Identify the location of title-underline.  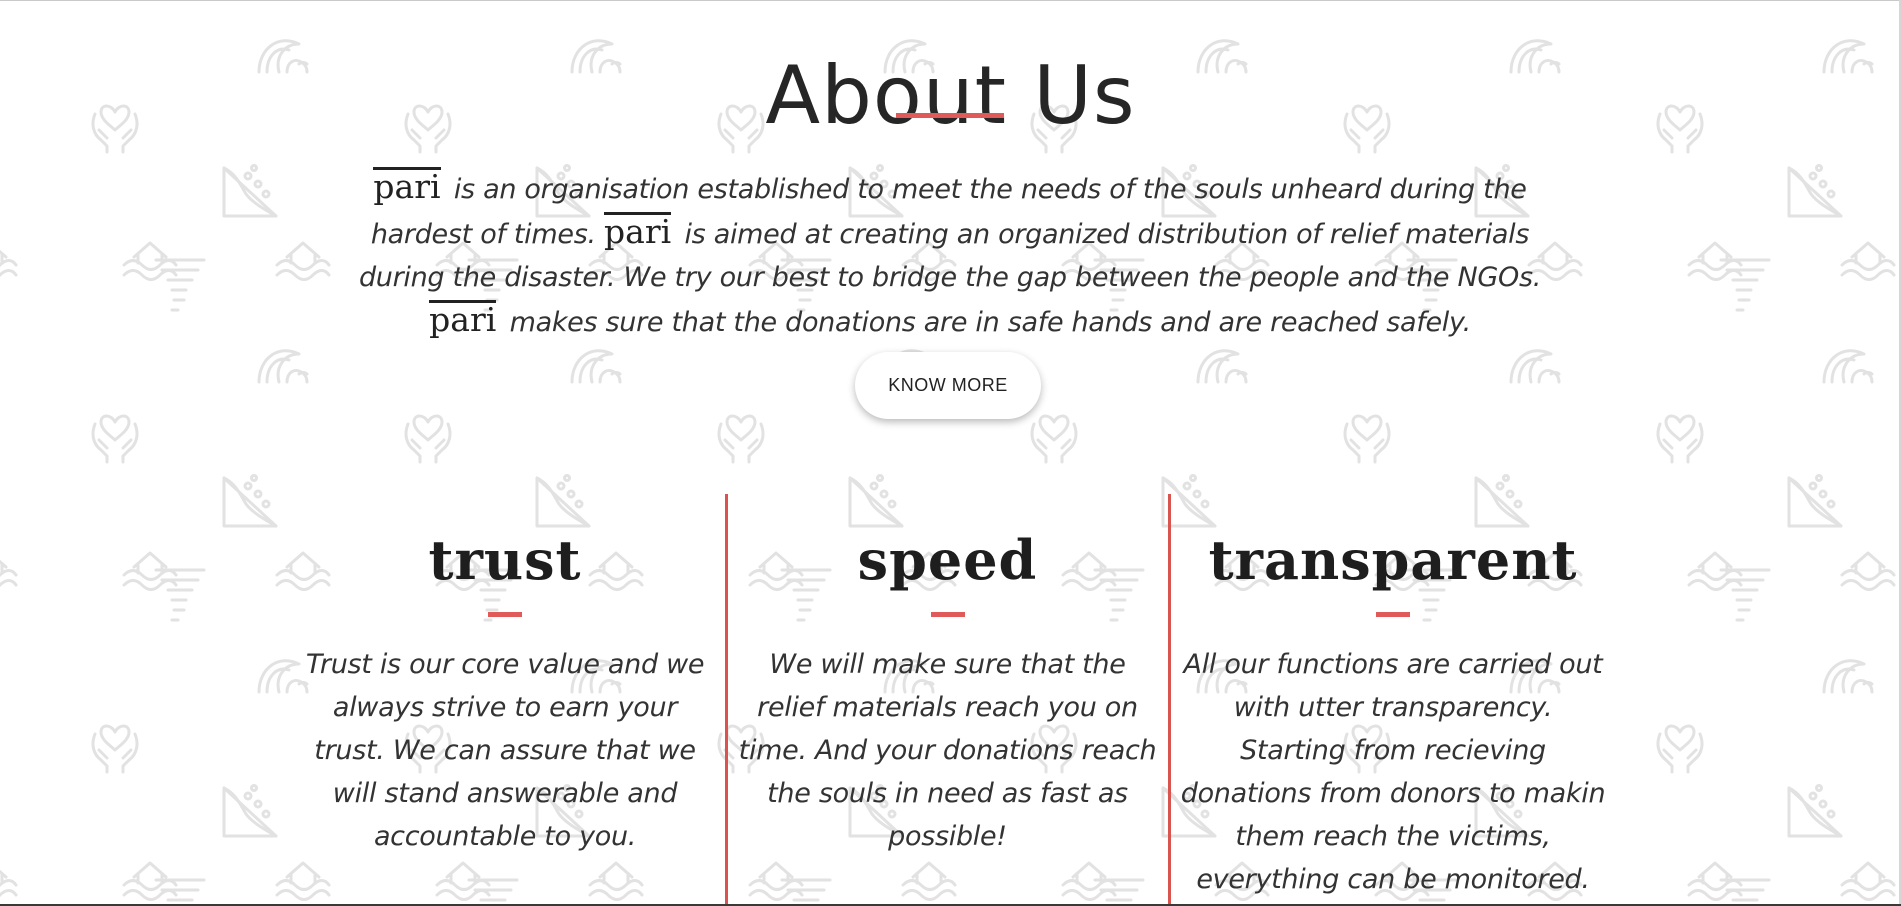
(950, 115).